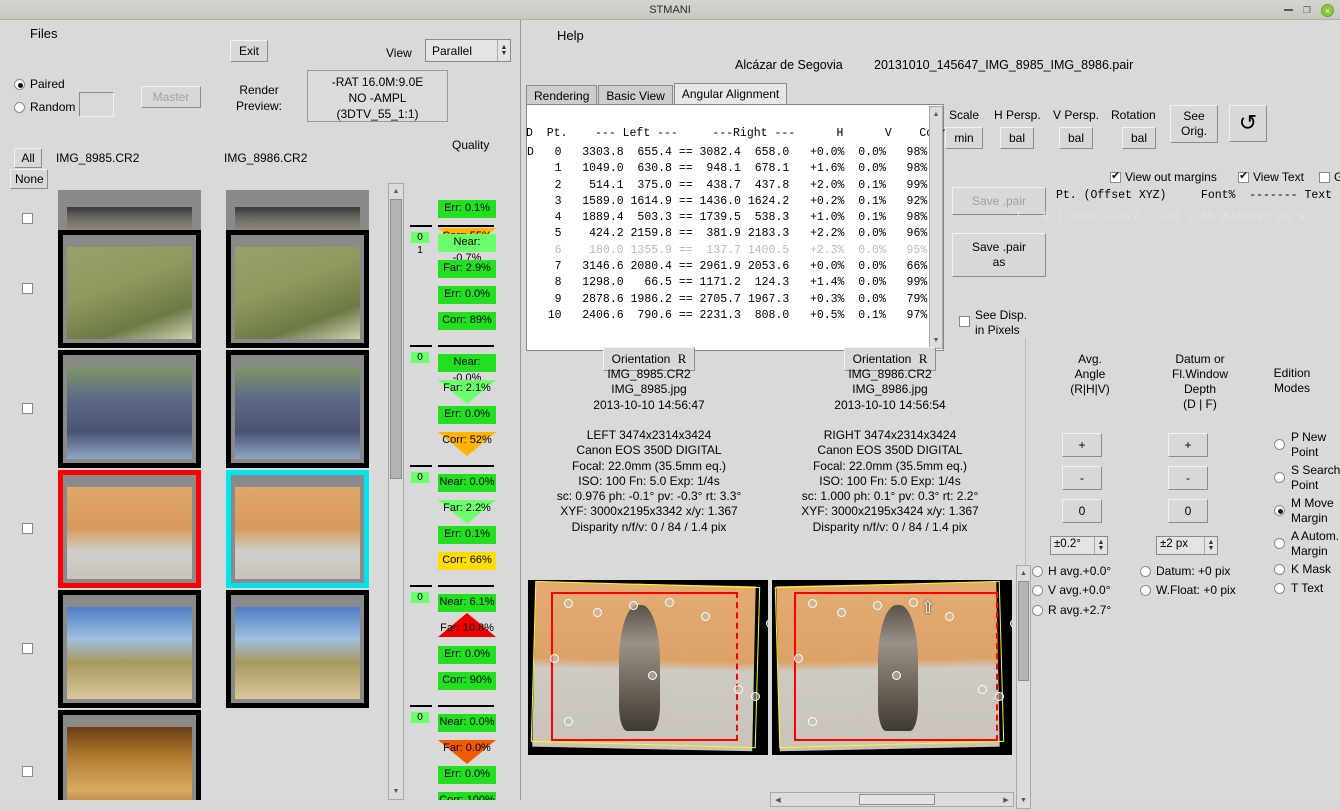 The width and height of the screenshot is (1340, 810). I want to click on thumbnail-scrollbar: ▲ ▼, so click(396, 491).